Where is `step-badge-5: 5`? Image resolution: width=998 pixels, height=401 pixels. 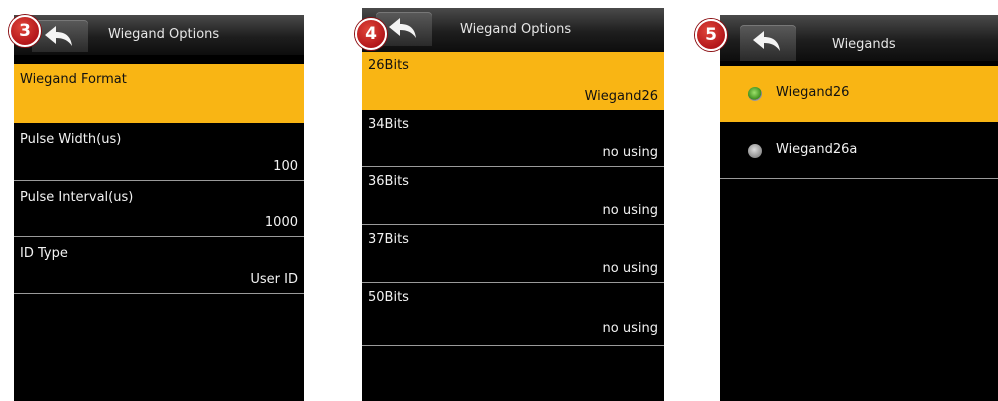 step-badge-5: 5 is located at coordinates (711, 35).